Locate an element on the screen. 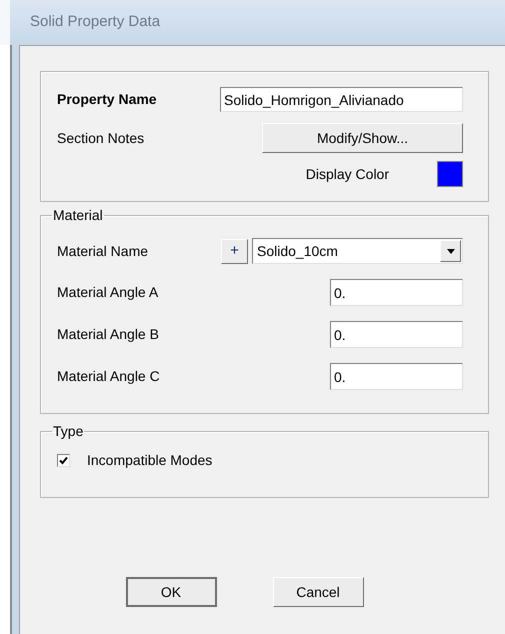 The width and height of the screenshot is (505, 634). color-swatch is located at coordinates (450, 174).